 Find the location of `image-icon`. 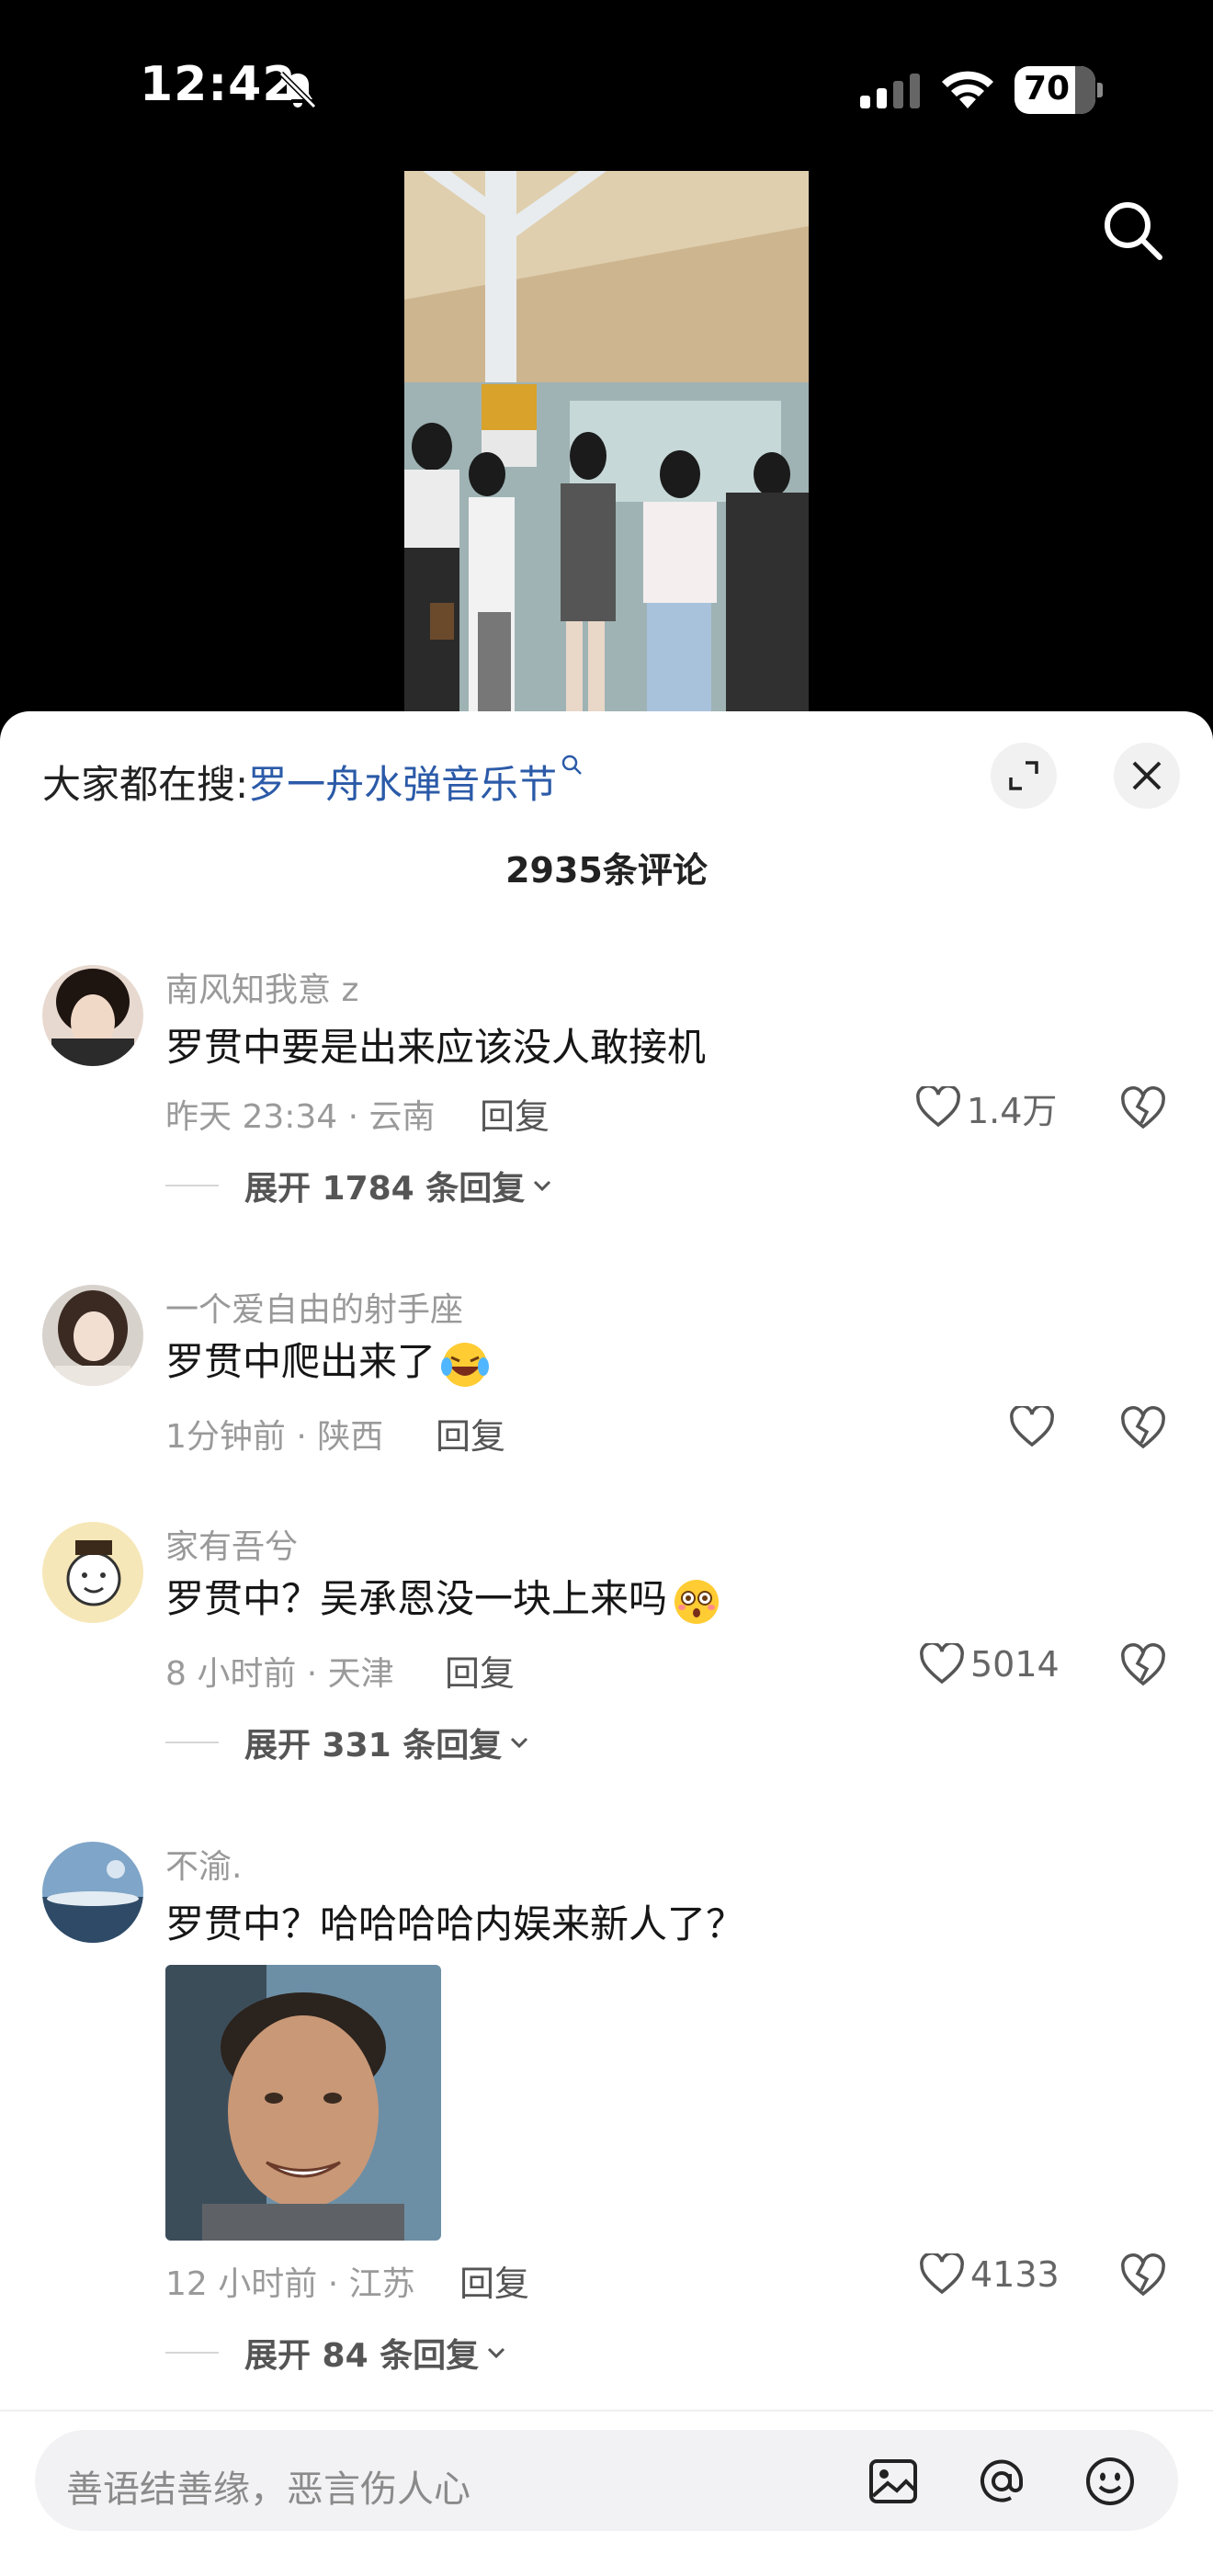

image-icon is located at coordinates (893, 2481).